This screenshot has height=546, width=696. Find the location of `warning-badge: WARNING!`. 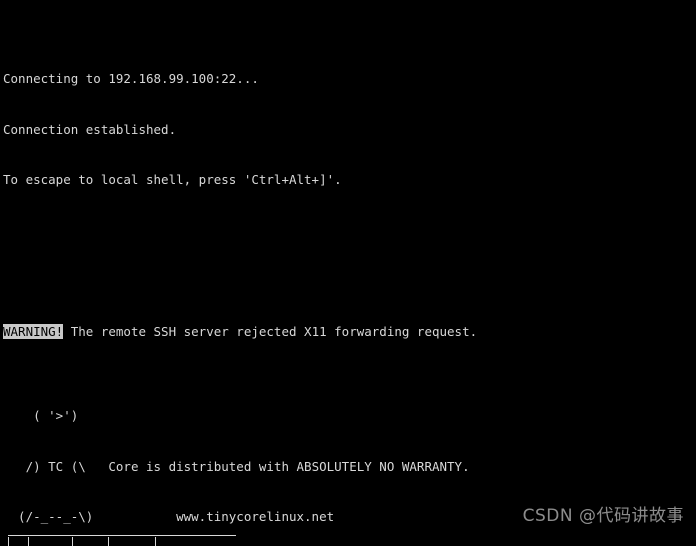

warning-badge: WARNING! is located at coordinates (33, 332).